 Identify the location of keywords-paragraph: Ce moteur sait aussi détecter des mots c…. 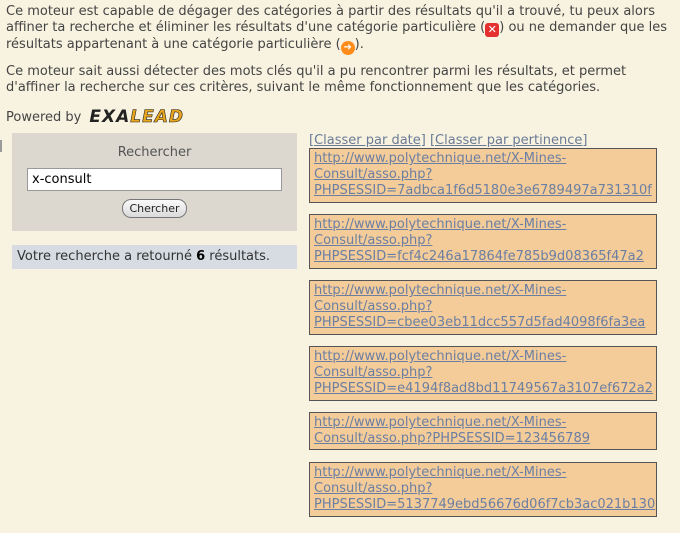
(316, 79).